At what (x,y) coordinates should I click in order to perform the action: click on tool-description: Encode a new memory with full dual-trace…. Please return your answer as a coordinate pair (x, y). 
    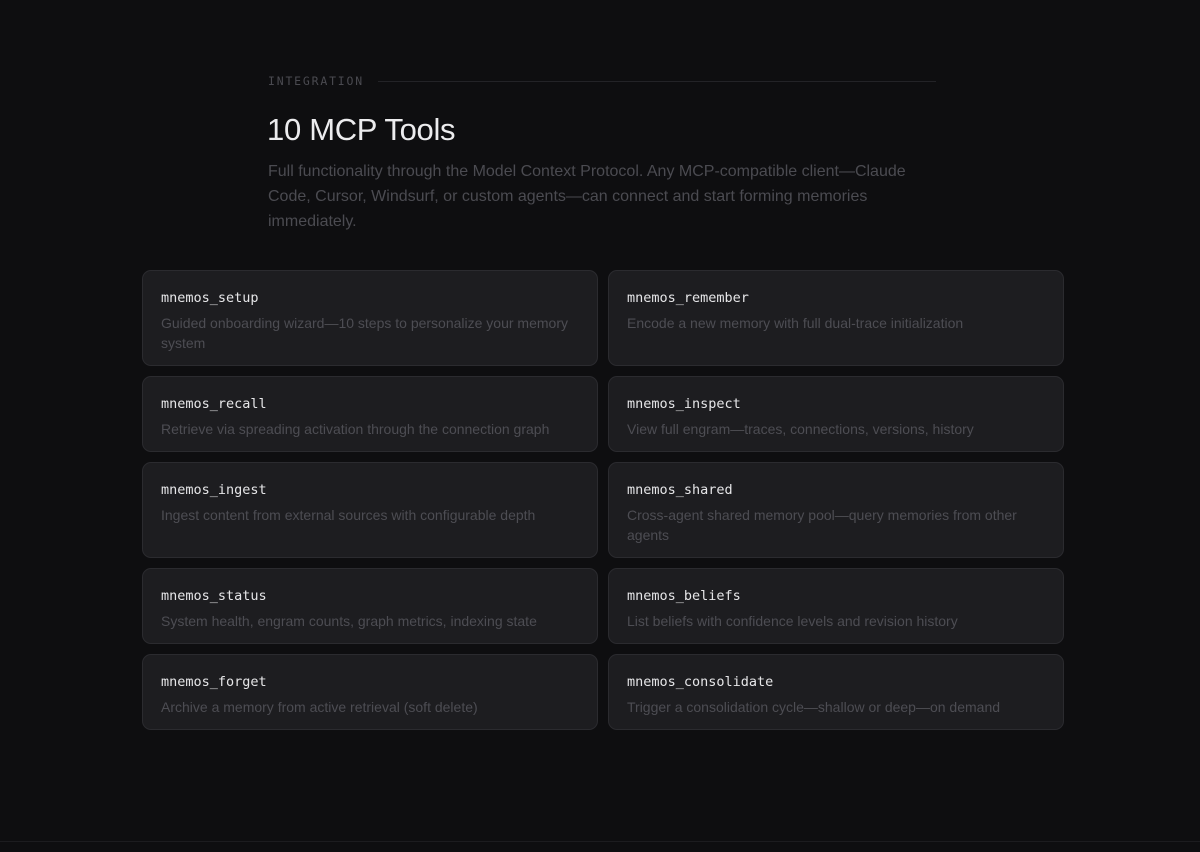
    Looking at the image, I should click on (795, 323).